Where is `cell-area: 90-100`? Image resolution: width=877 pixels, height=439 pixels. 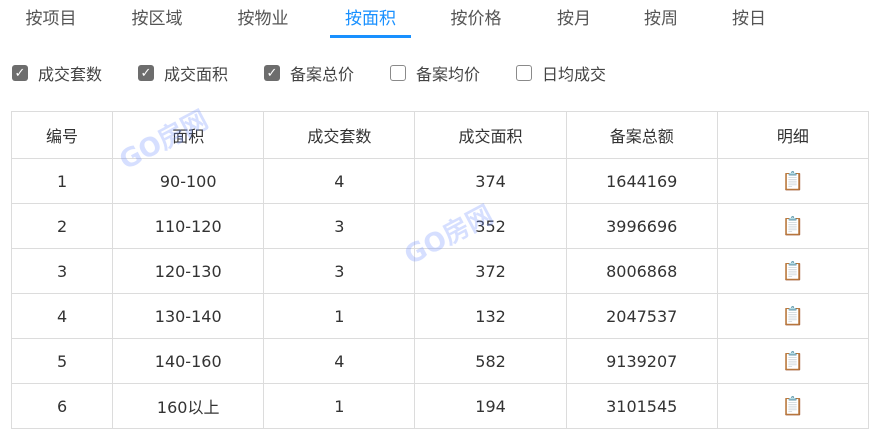
cell-area: 90-100 is located at coordinates (188, 181).